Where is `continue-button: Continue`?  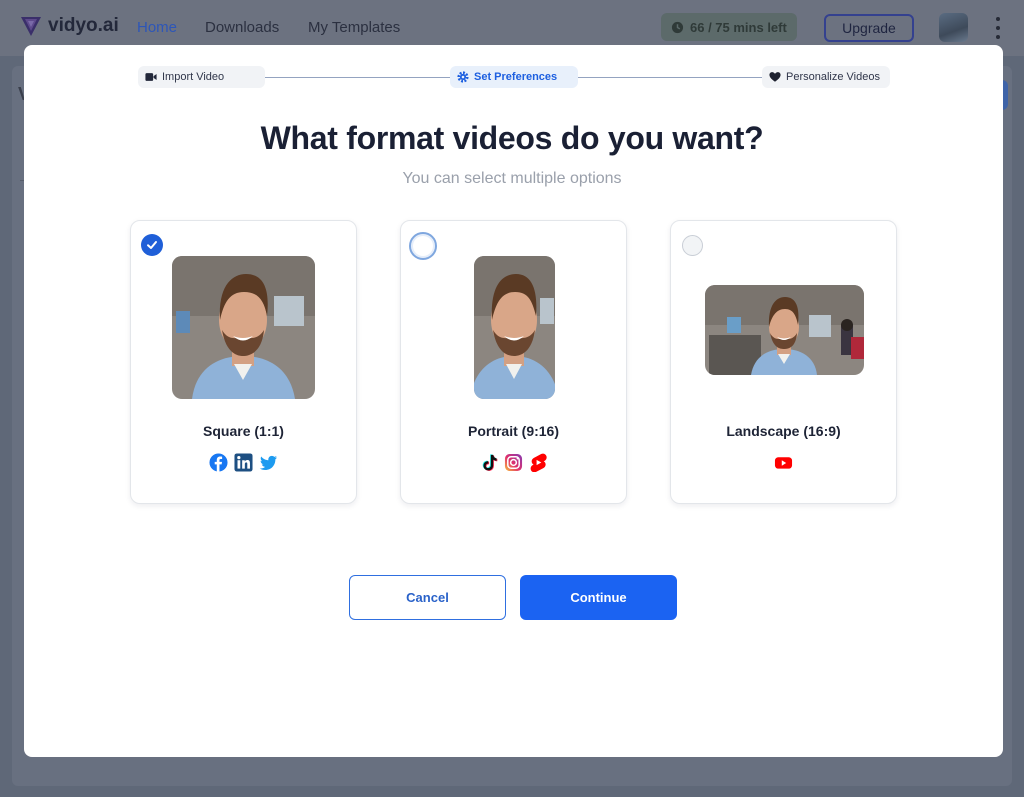
continue-button: Continue is located at coordinates (598, 597).